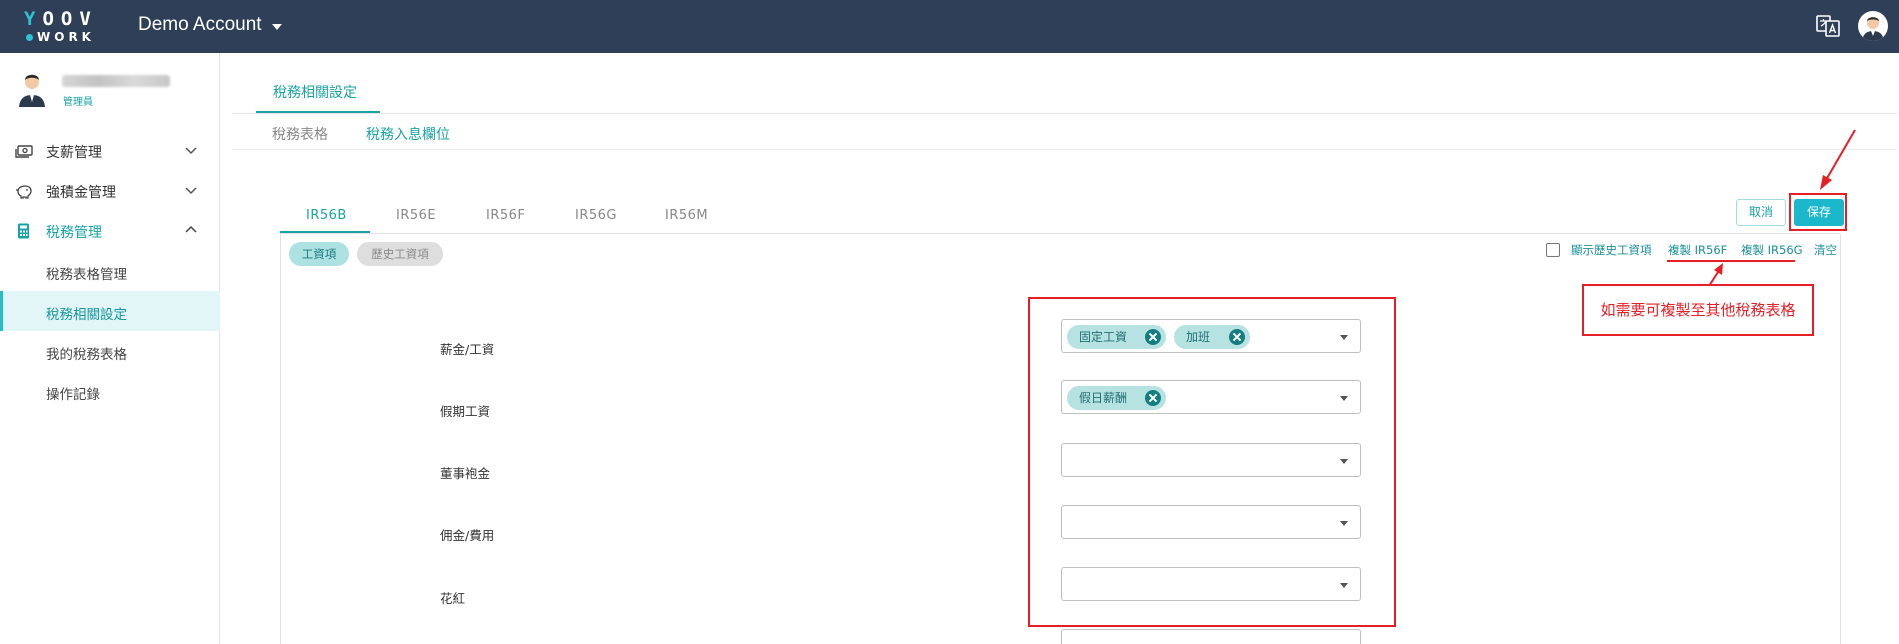  What do you see at coordinates (467, 535) in the screenshot?
I see `field-label-commission: 佣金/費用` at bounding box center [467, 535].